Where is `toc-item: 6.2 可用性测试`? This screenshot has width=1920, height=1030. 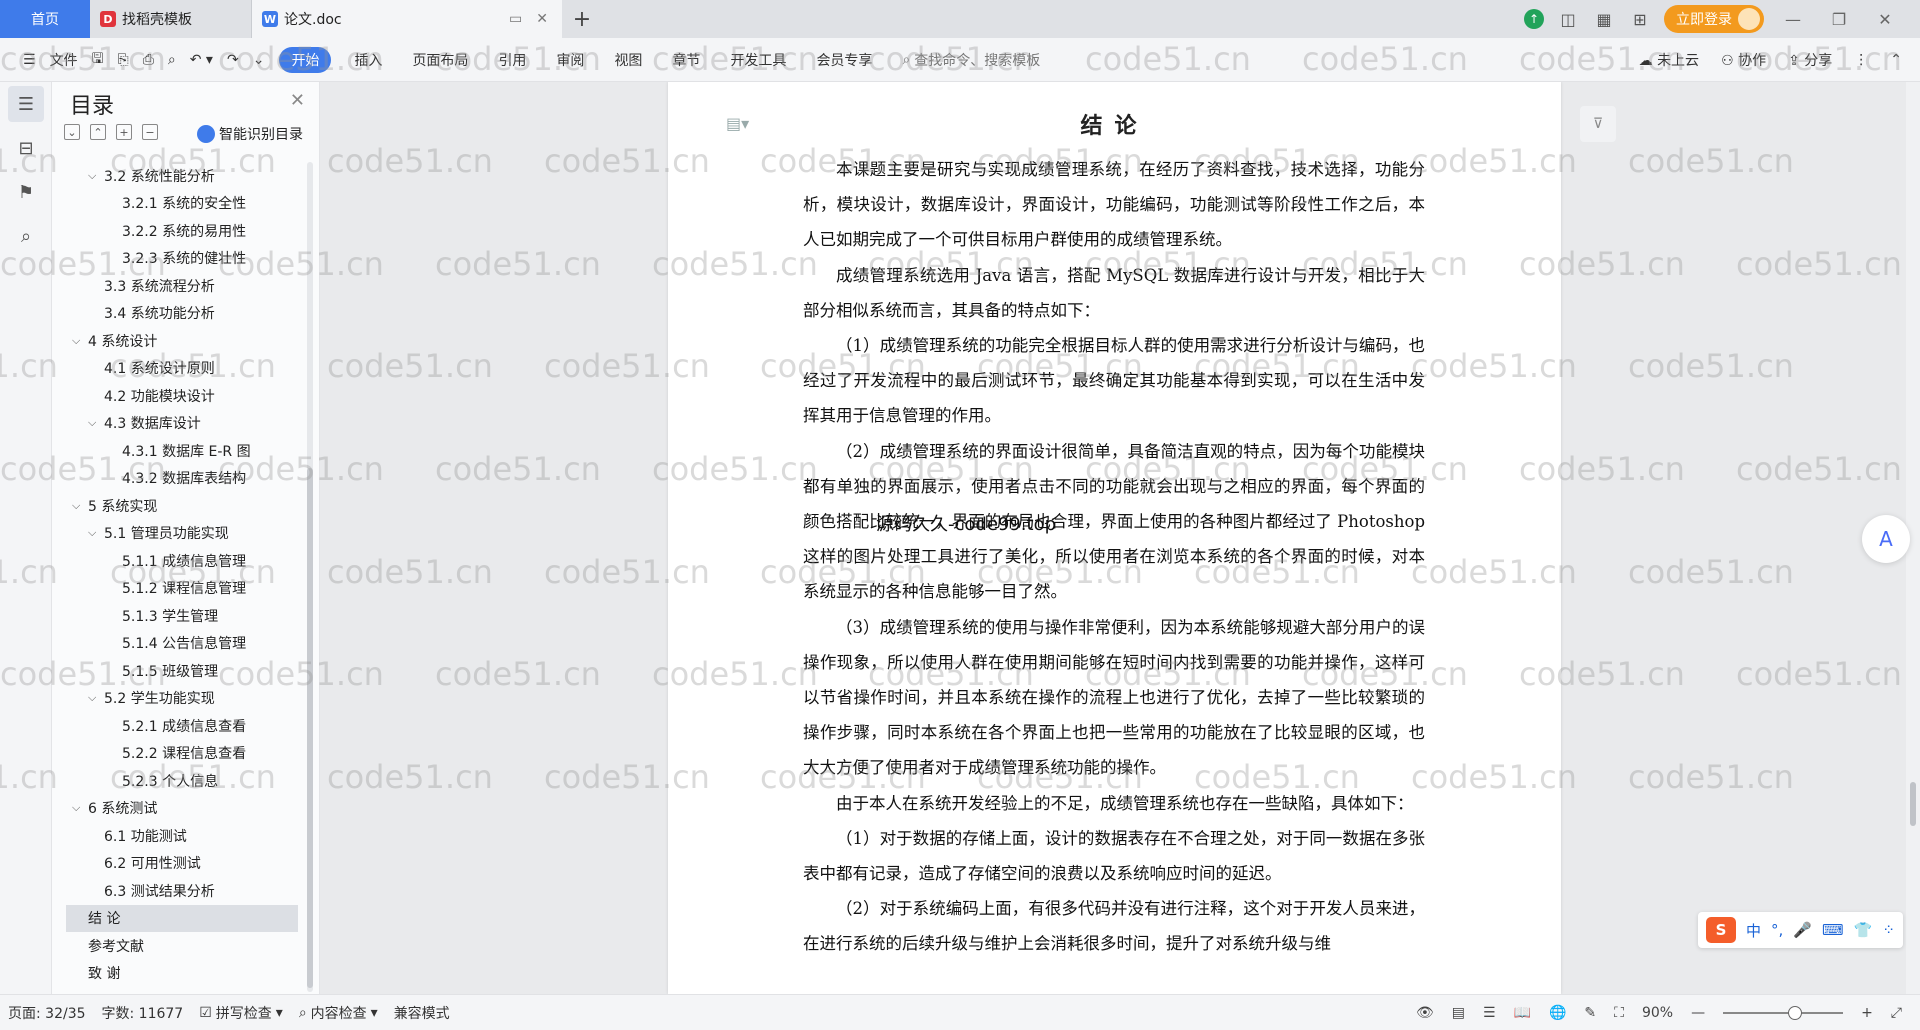 toc-item: 6.2 可用性测试 is located at coordinates (182, 864).